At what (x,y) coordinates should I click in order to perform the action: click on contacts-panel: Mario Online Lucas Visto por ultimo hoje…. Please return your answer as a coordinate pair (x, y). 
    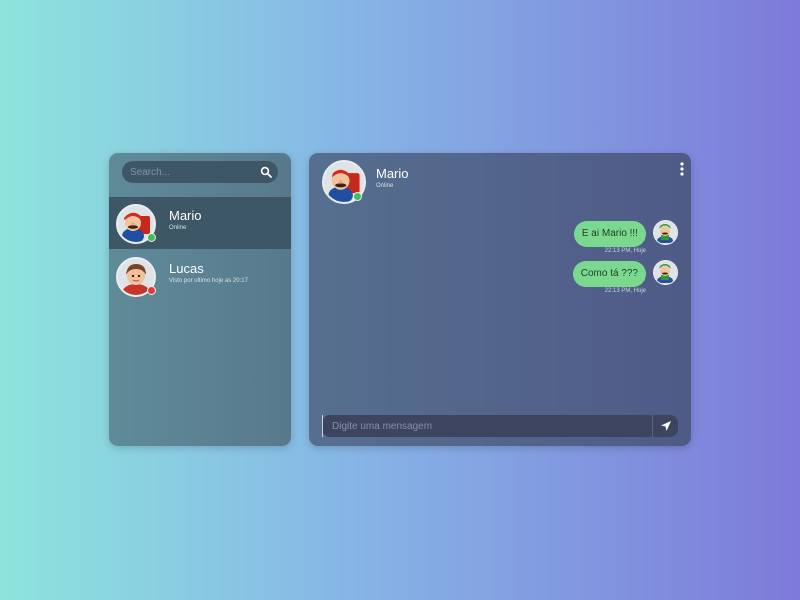
    Looking at the image, I should click on (200, 299).